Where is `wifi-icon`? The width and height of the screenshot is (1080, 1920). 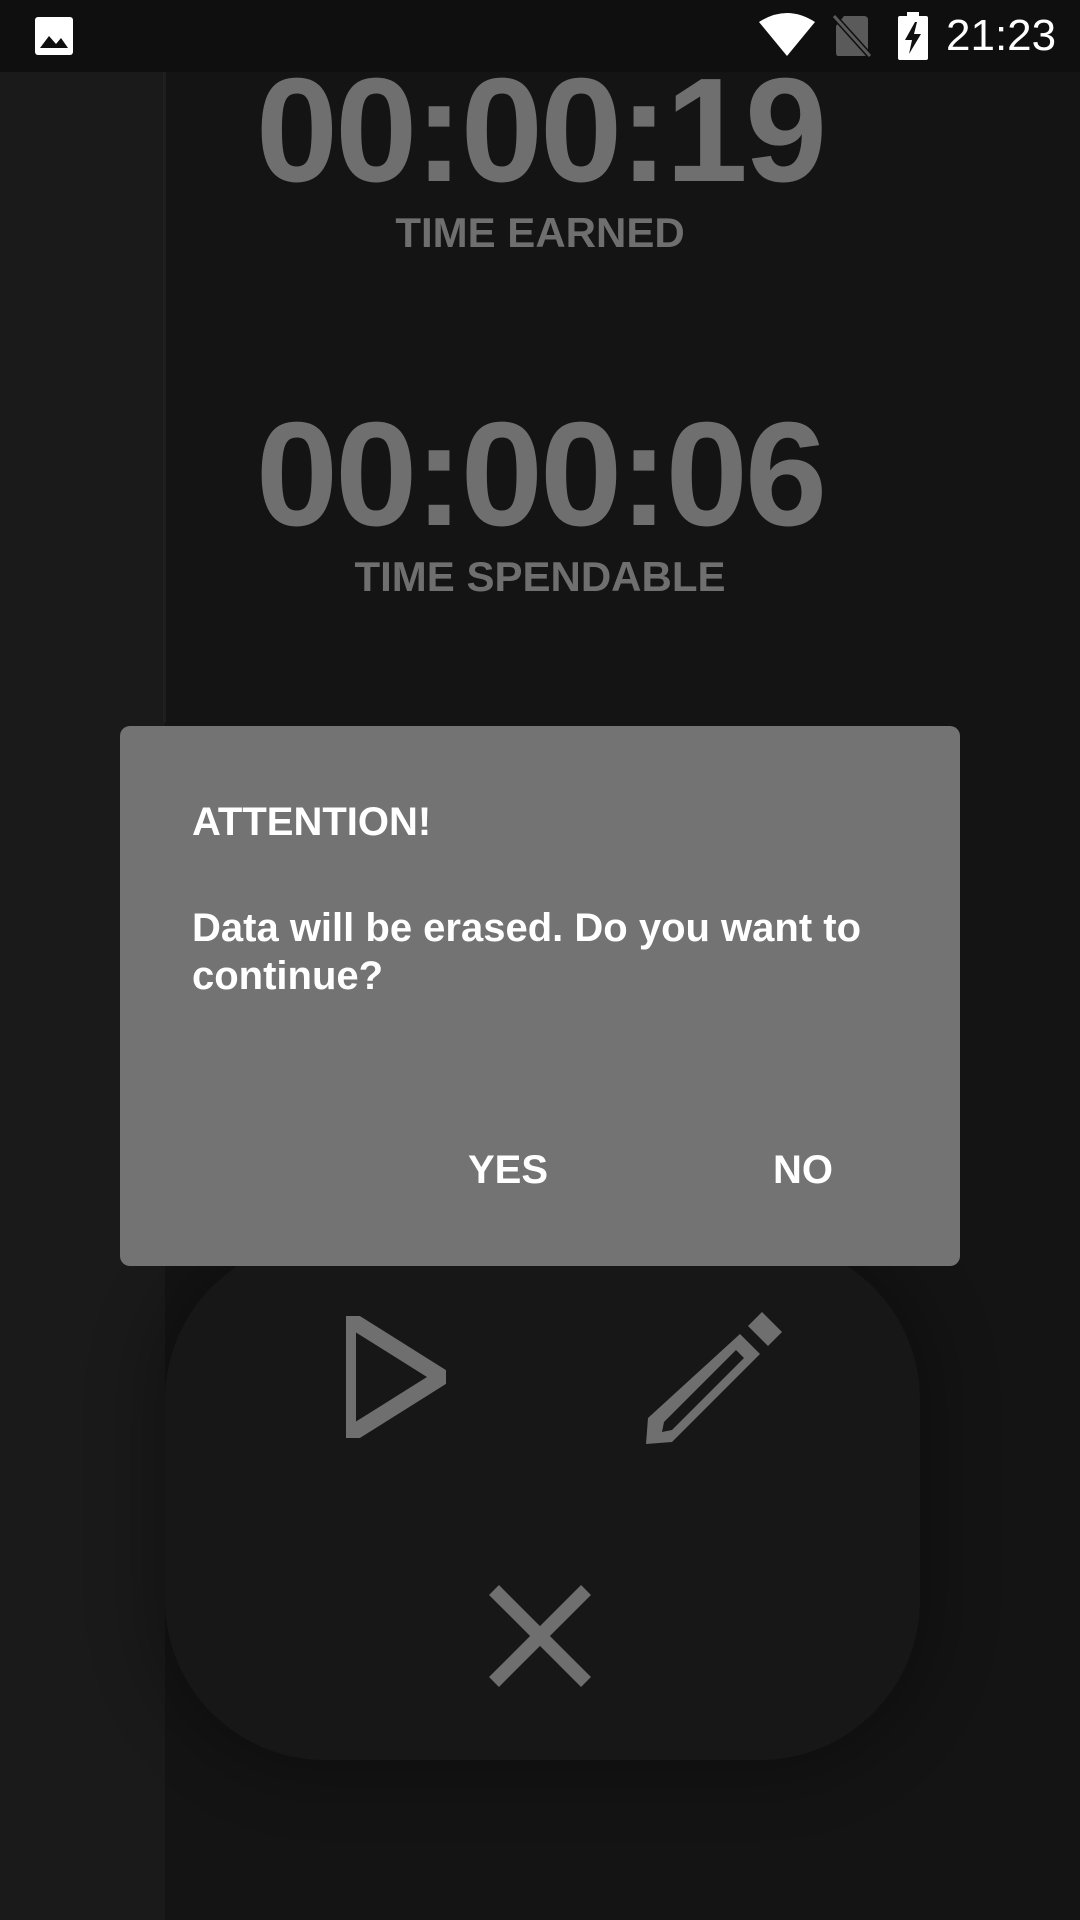 wifi-icon is located at coordinates (787, 34).